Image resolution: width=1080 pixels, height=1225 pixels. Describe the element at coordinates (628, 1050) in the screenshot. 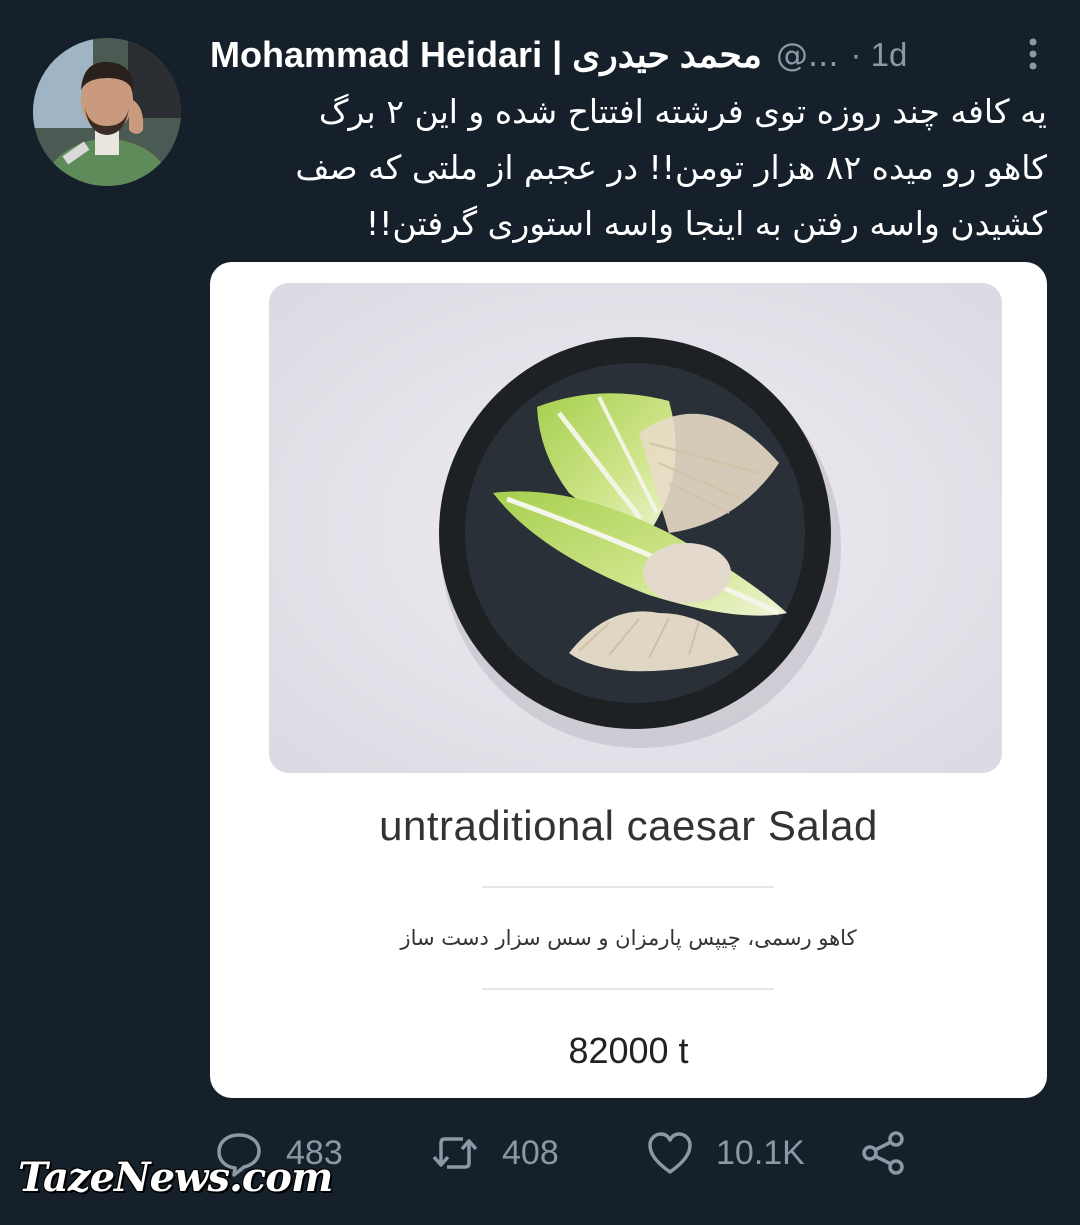

I see `dish-price: 82000 t` at that location.